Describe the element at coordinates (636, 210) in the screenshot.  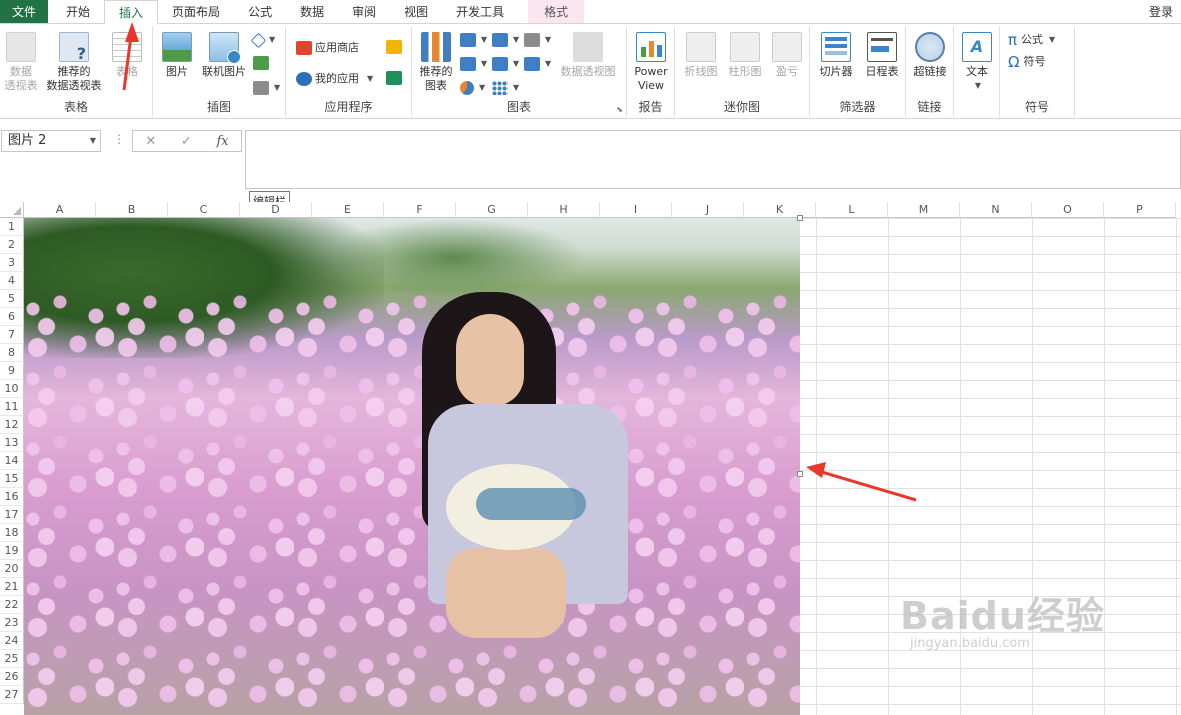
I see `column-header: I` at that location.